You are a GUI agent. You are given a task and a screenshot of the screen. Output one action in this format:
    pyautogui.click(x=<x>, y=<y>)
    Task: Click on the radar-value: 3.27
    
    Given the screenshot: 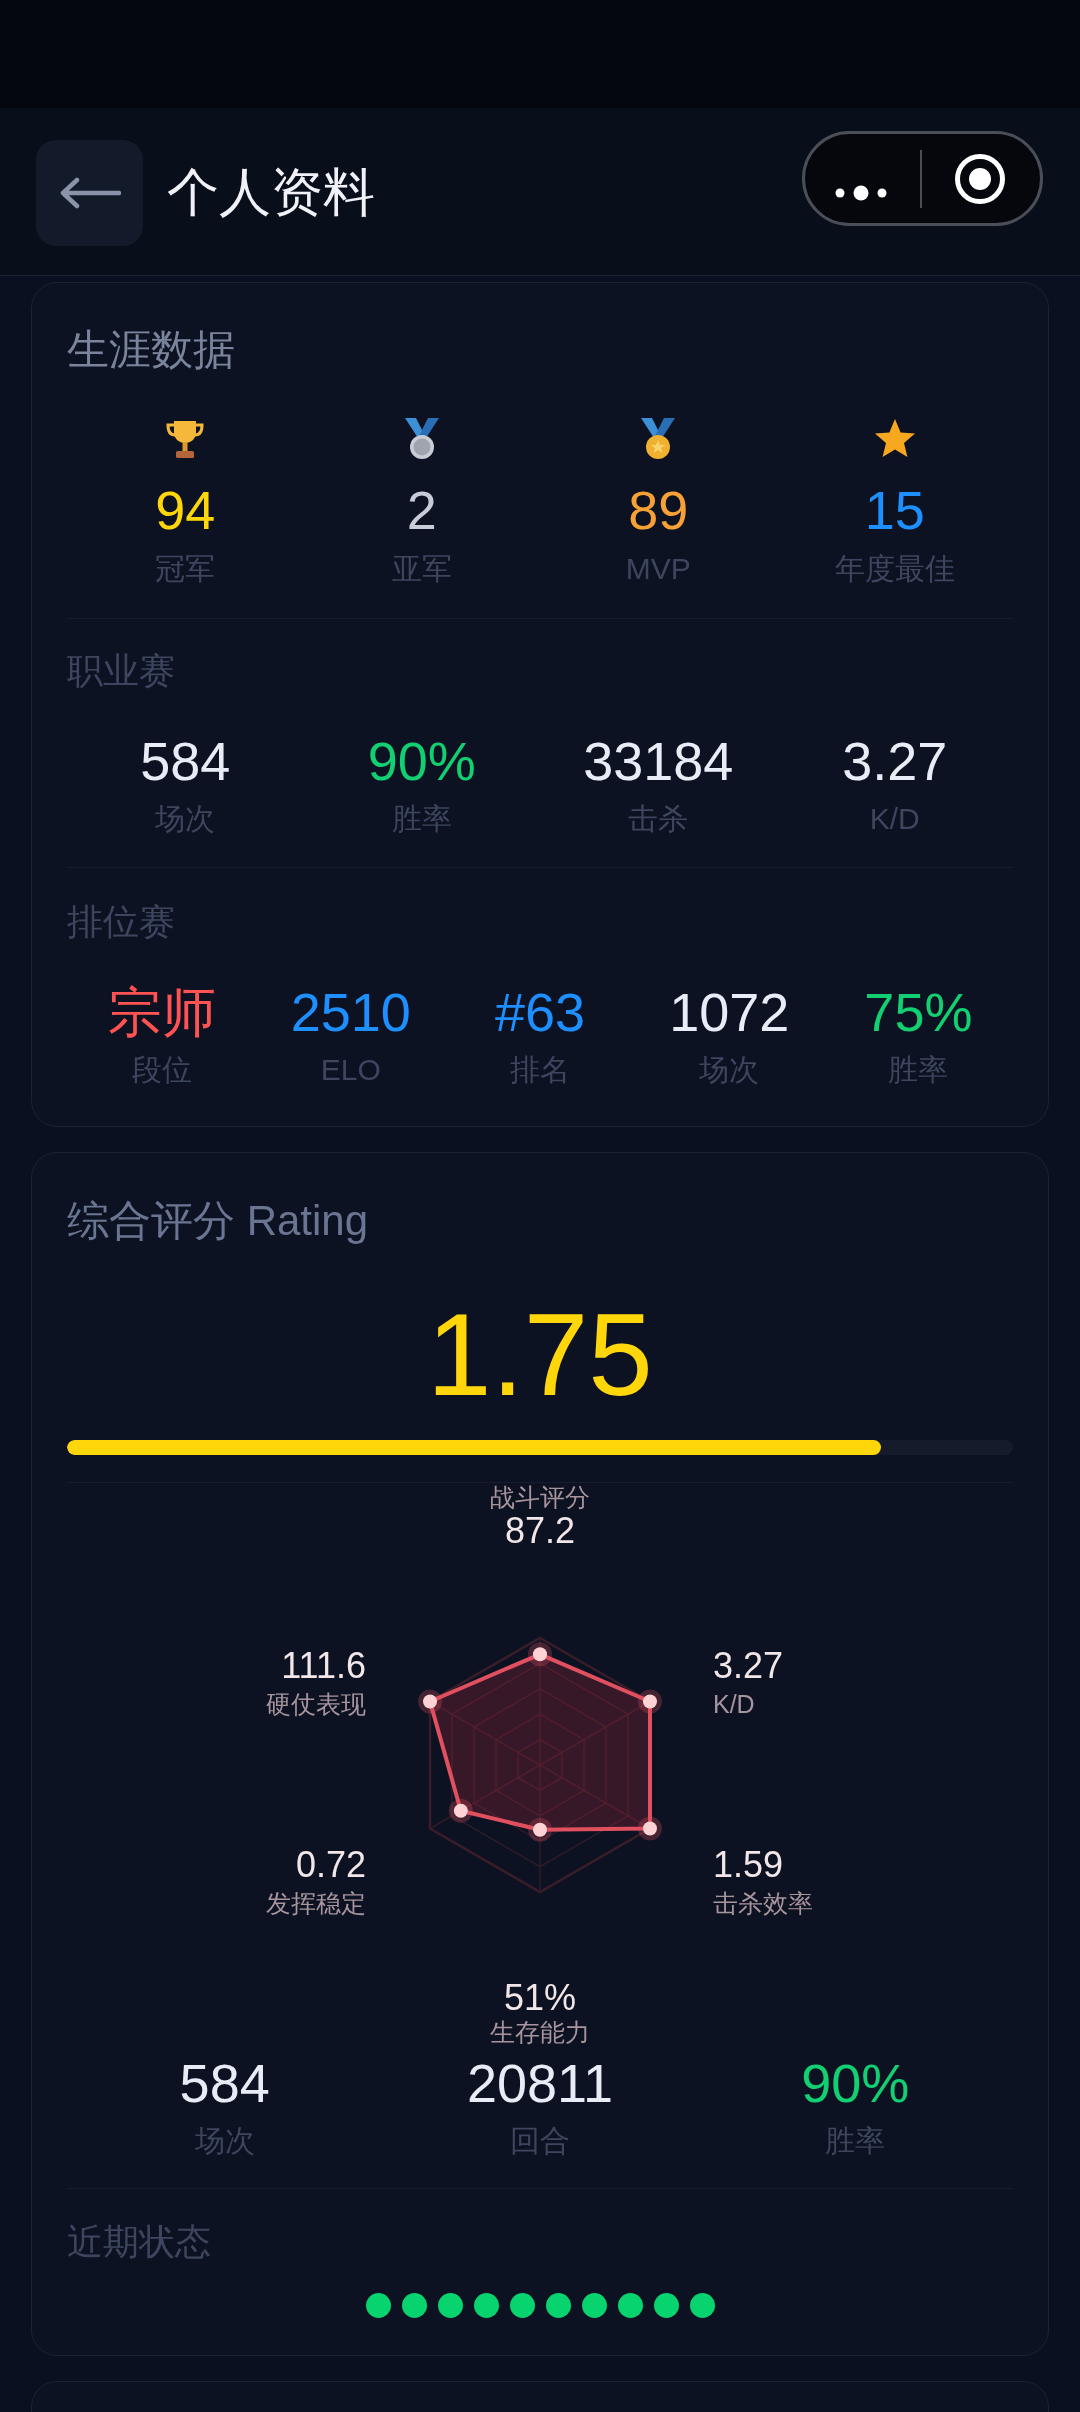 What is the action you would take?
    pyautogui.click(x=748, y=1666)
    